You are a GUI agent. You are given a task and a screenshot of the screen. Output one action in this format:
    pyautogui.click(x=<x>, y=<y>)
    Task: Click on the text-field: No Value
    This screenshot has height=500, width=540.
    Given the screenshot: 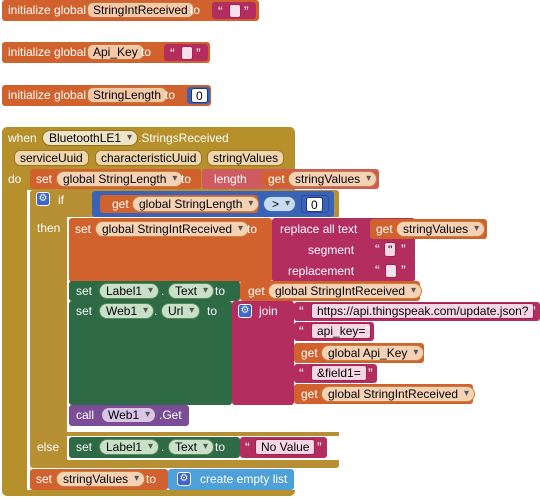 What is the action you would take?
    pyautogui.click(x=285, y=447)
    